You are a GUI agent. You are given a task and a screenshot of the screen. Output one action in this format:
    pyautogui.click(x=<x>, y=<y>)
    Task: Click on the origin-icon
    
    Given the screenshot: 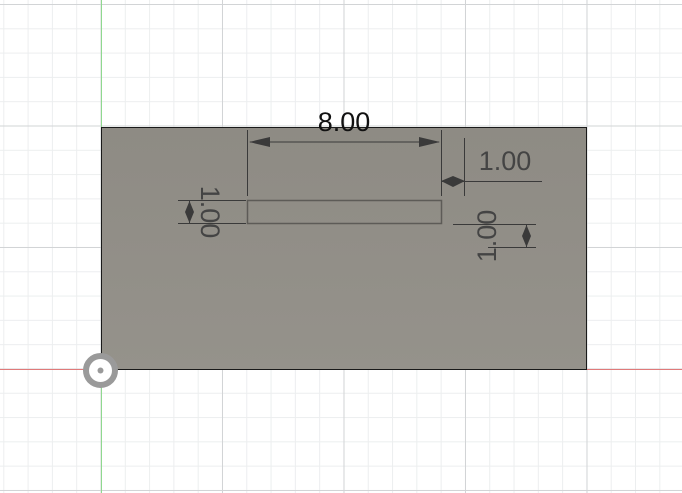 What is the action you would take?
    pyautogui.click(x=100, y=370)
    